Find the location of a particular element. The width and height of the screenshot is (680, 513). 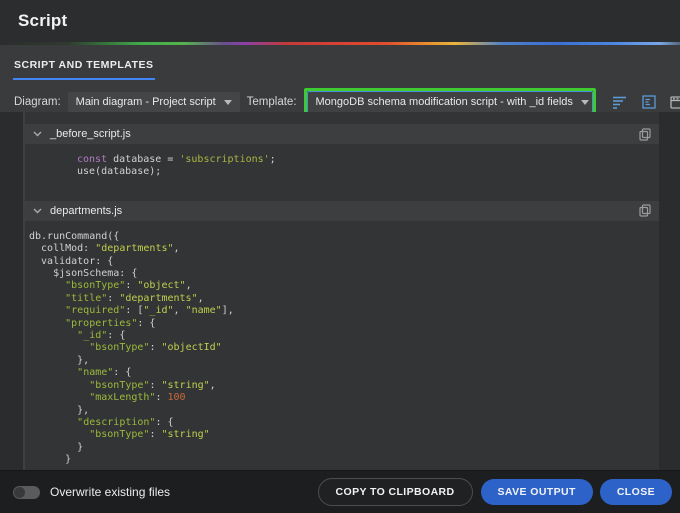

close-button: CLOSE is located at coordinates (635, 492).